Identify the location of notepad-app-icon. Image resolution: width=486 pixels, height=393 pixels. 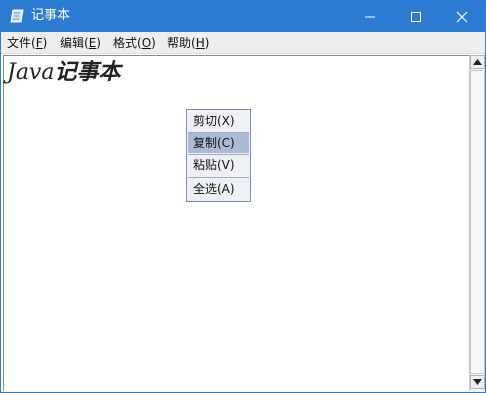
(17, 16).